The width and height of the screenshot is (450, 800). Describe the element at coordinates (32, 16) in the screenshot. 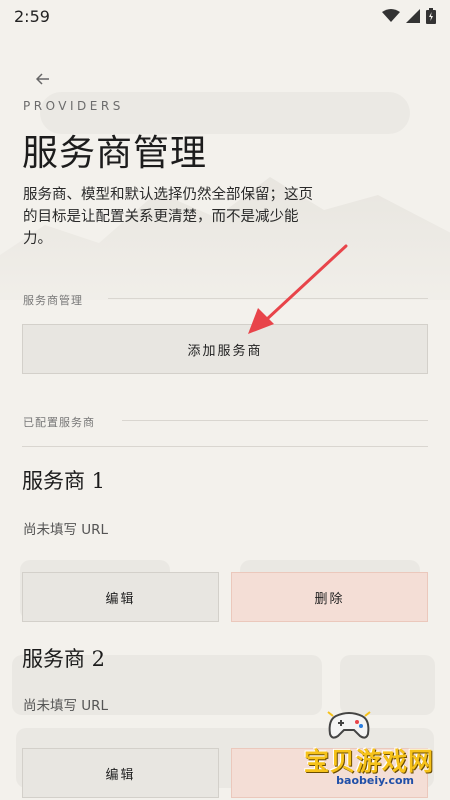

I see `status-time: 2:59` at that location.